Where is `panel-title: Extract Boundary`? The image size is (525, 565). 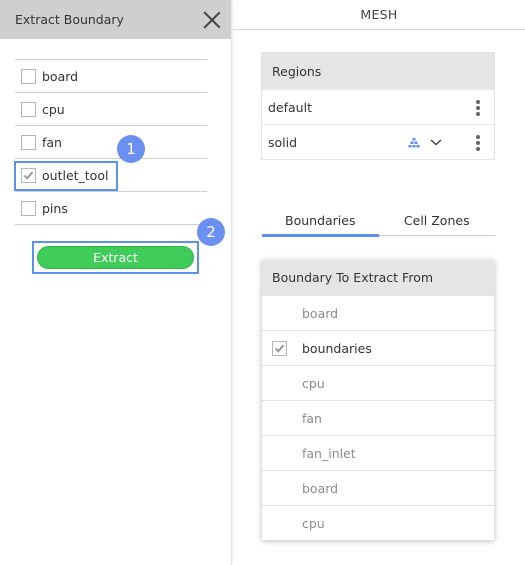 panel-title: Extract Boundary is located at coordinates (69, 19).